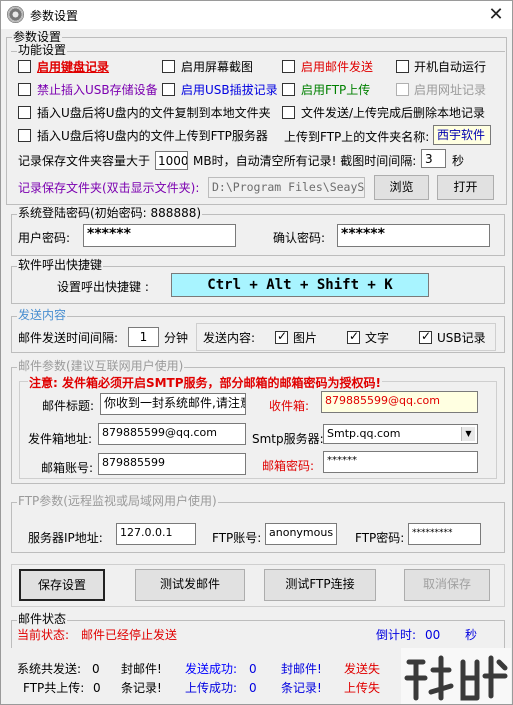 The width and height of the screenshot is (513, 705). What do you see at coordinates (253, 688) in the screenshot?
I see `ftp-success-value: 0` at bounding box center [253, 688].